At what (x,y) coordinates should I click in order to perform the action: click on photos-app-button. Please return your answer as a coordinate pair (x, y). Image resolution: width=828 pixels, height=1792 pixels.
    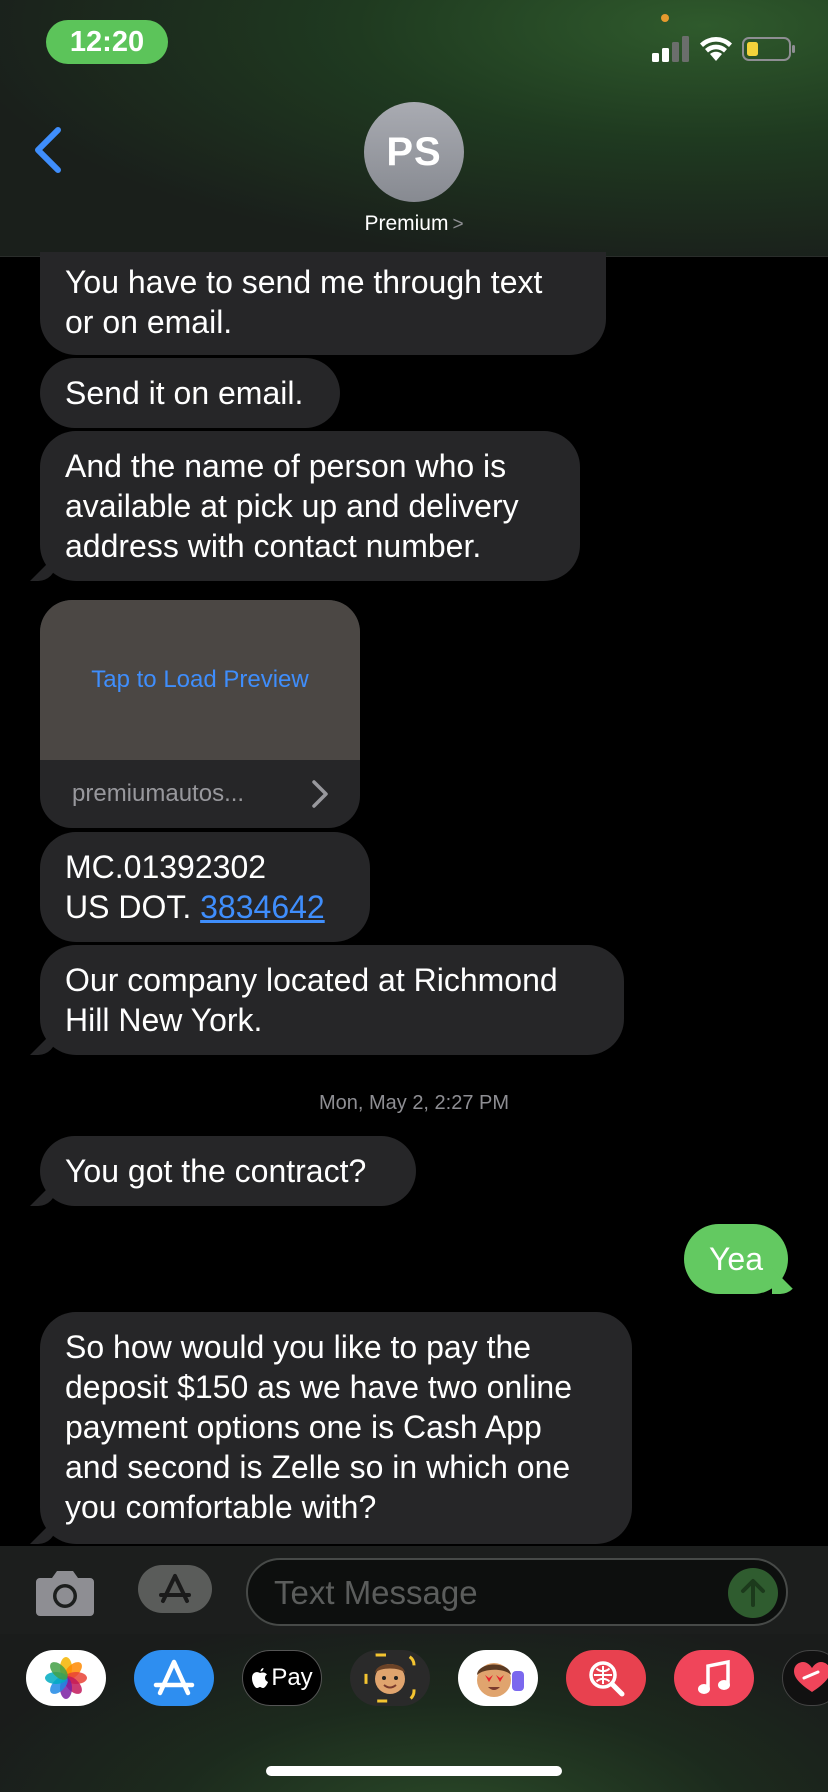
    Looking at the image, I should click on (66, 1678).